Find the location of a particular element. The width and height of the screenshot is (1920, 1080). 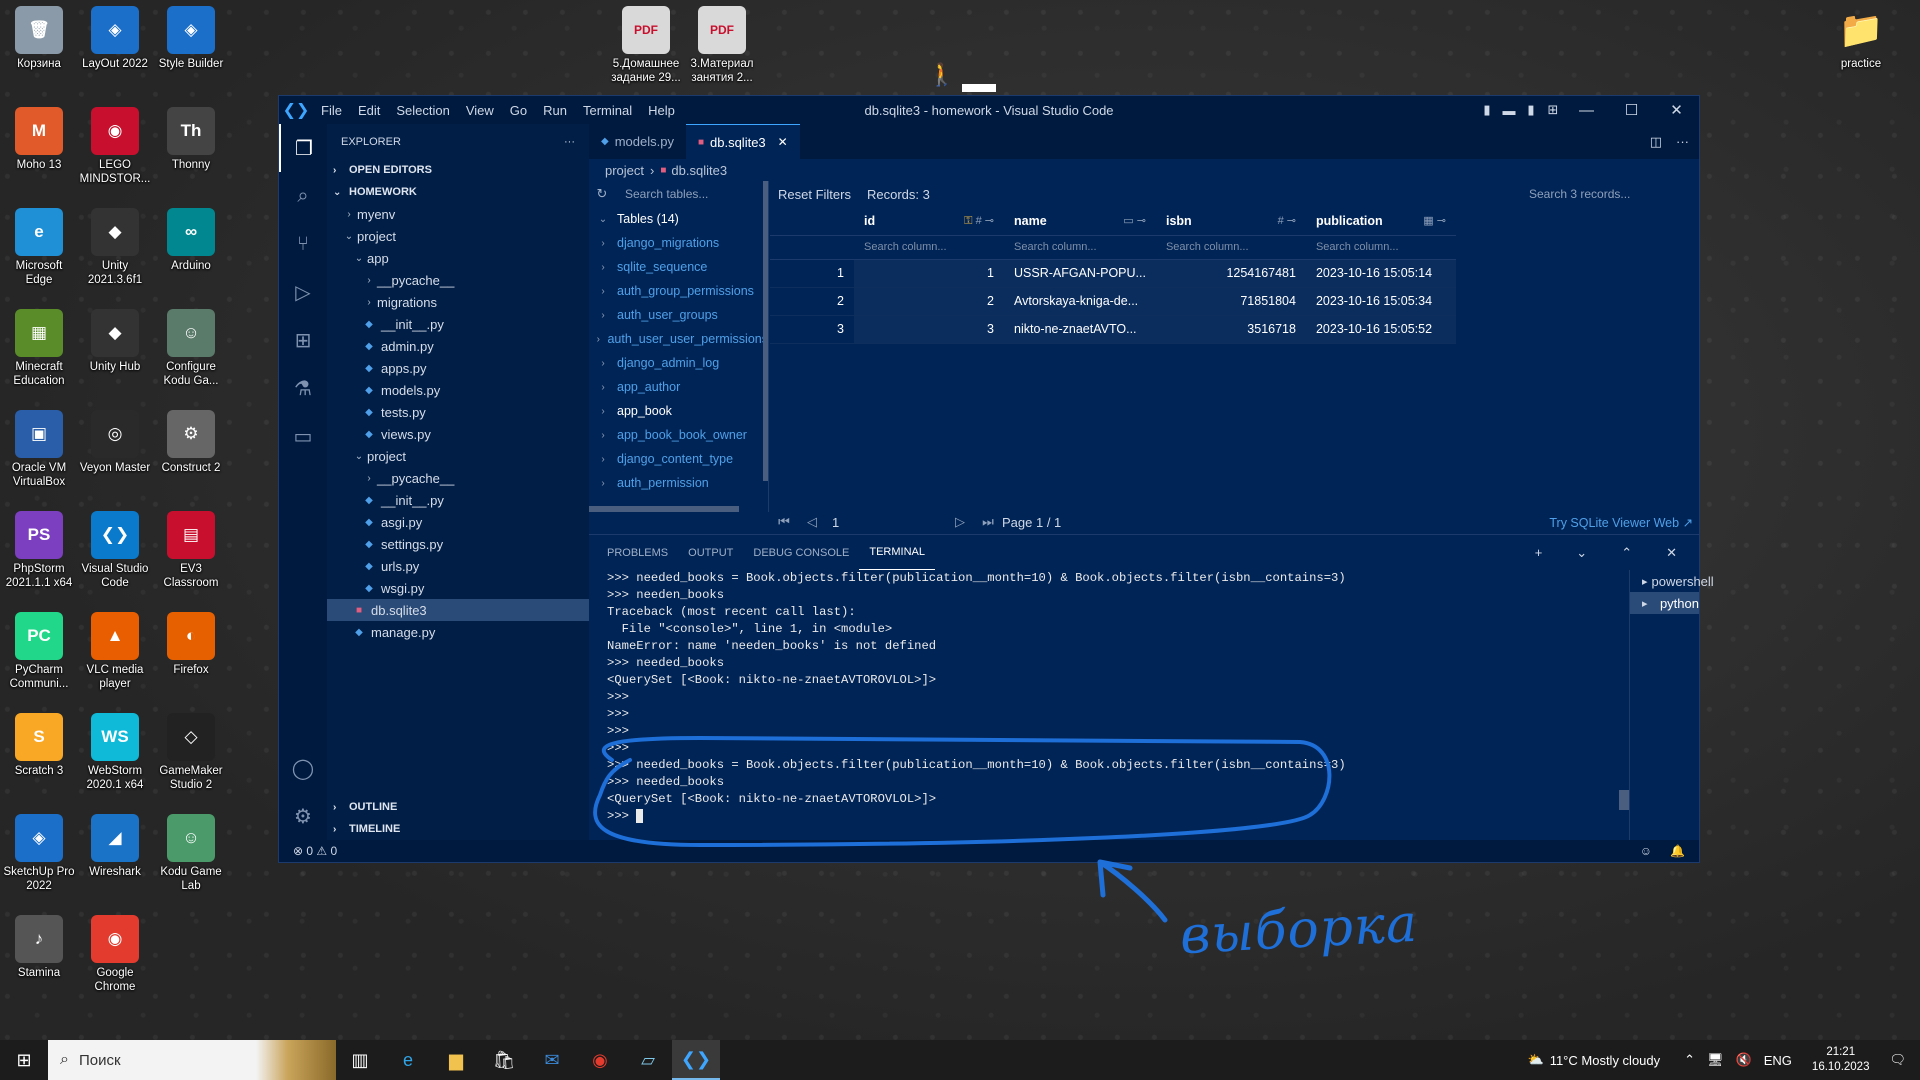

panel-tab-problems: PROBLEMS is located at coordinates (637, 552).